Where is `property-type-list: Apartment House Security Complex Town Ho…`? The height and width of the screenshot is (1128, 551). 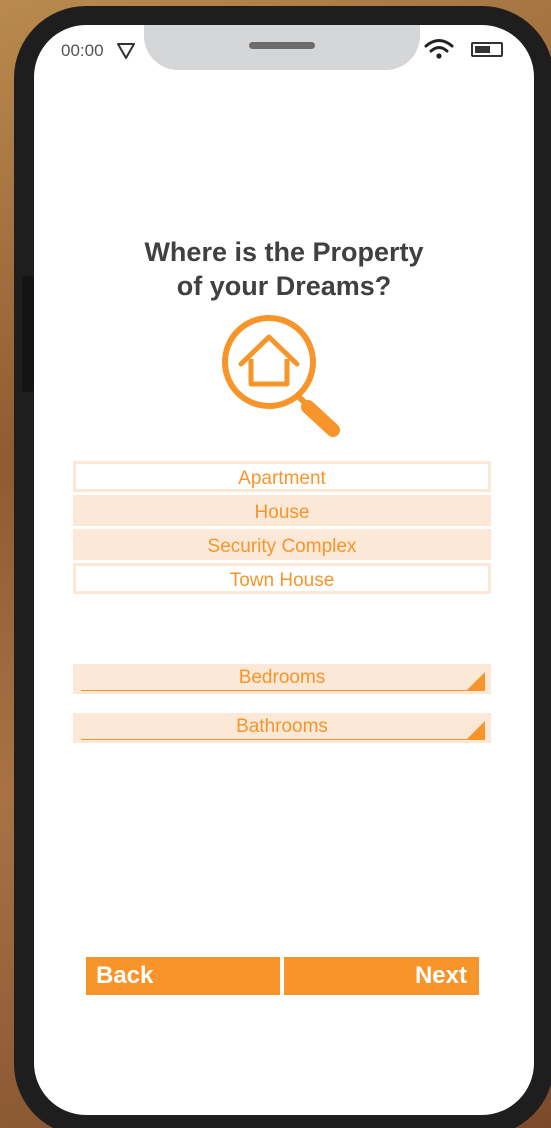 property-type-list: Apartment House Security Complex Town Ho… is located at coordinates (282, 529).